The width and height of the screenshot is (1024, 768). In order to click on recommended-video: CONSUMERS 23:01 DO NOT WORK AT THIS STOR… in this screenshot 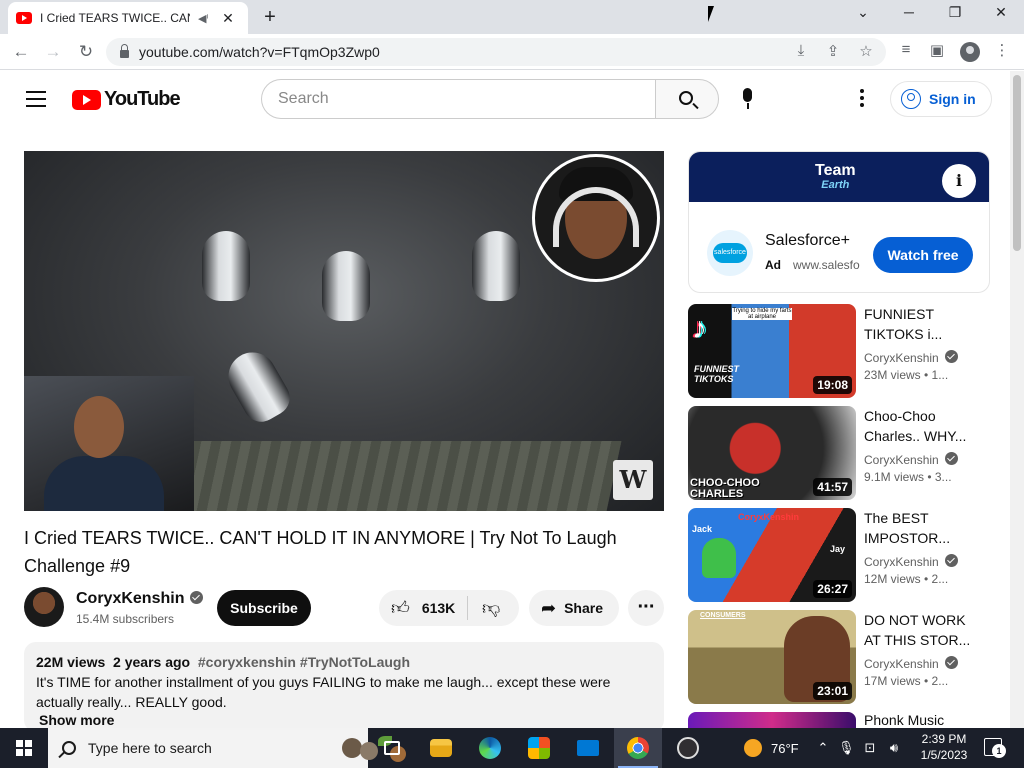, I will do `click(839, 657)`.